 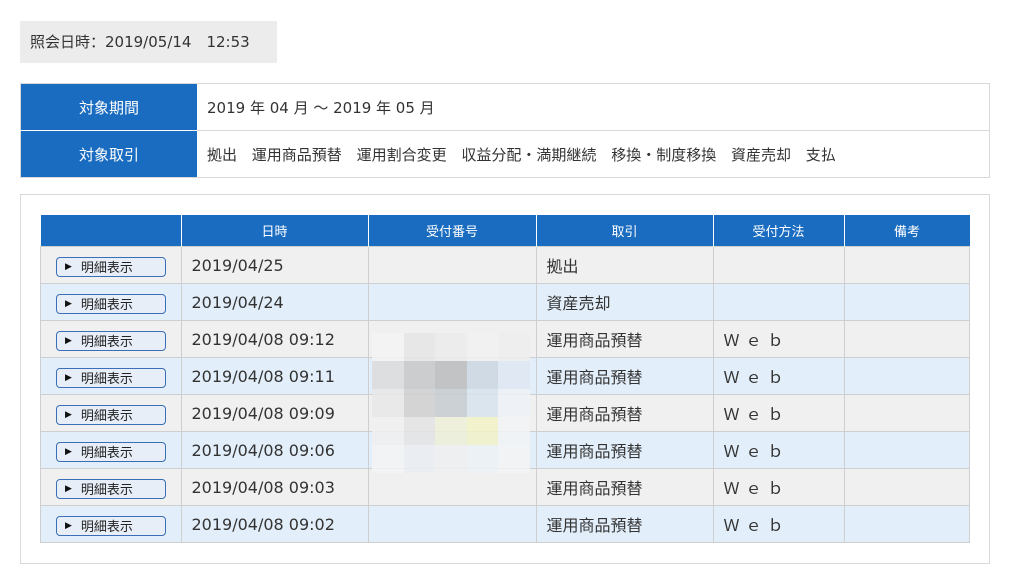 I want to click on inquiry-datetime: 照会日時：2019/05/14 12:53, so click(x=148, y=42).